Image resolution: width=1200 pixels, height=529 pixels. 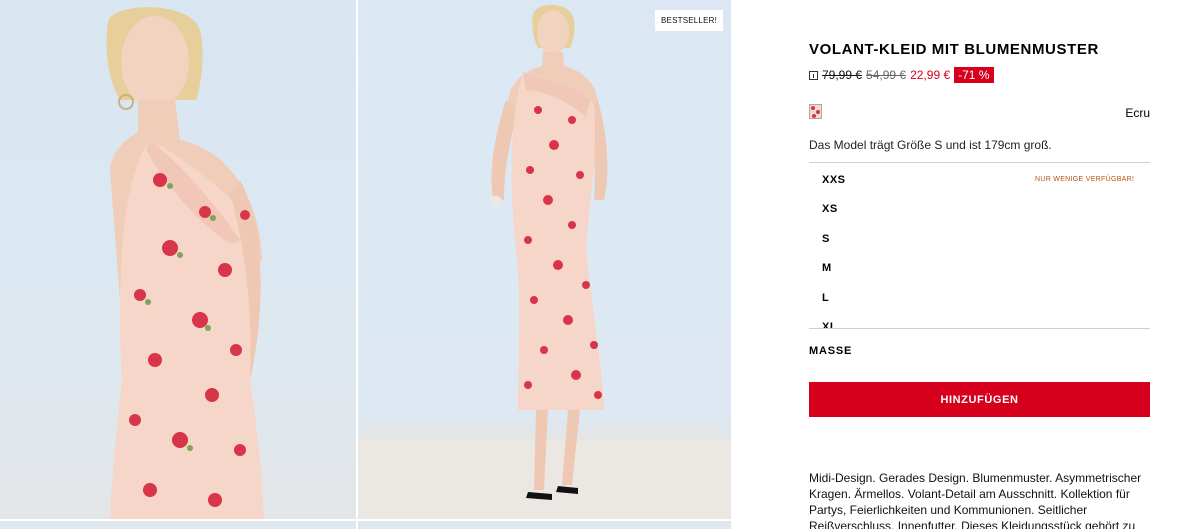 What do you see at coordinates (829, 324) in the screenshot?
I see `size-option-xl: XL` at bounding box center [829, 324].